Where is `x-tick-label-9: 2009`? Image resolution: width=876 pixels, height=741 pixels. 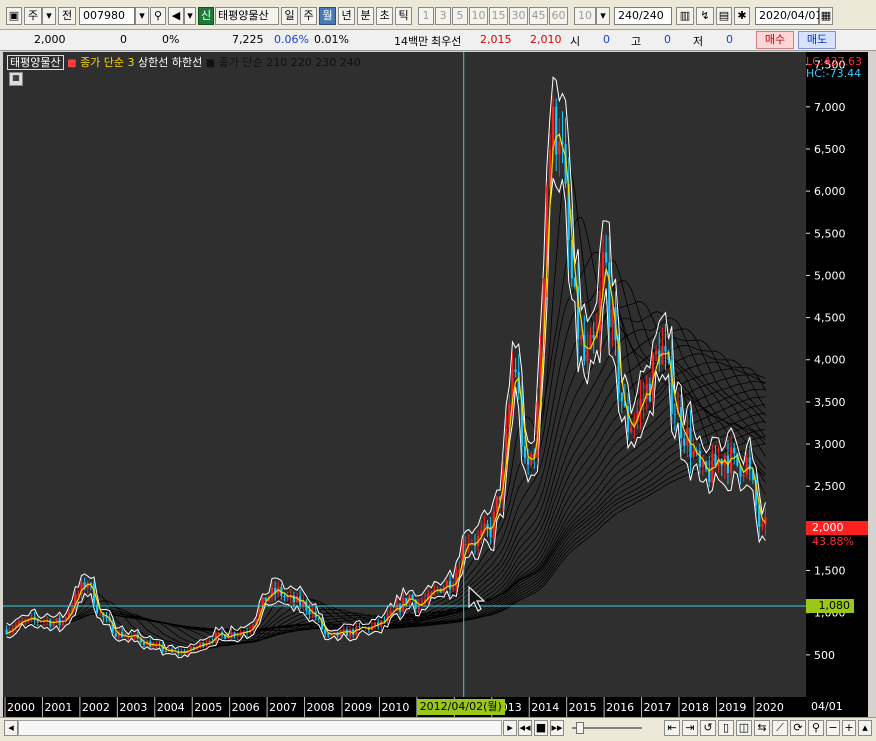 x-tick-label-9: 2009 is located at coordinates (358, 707).